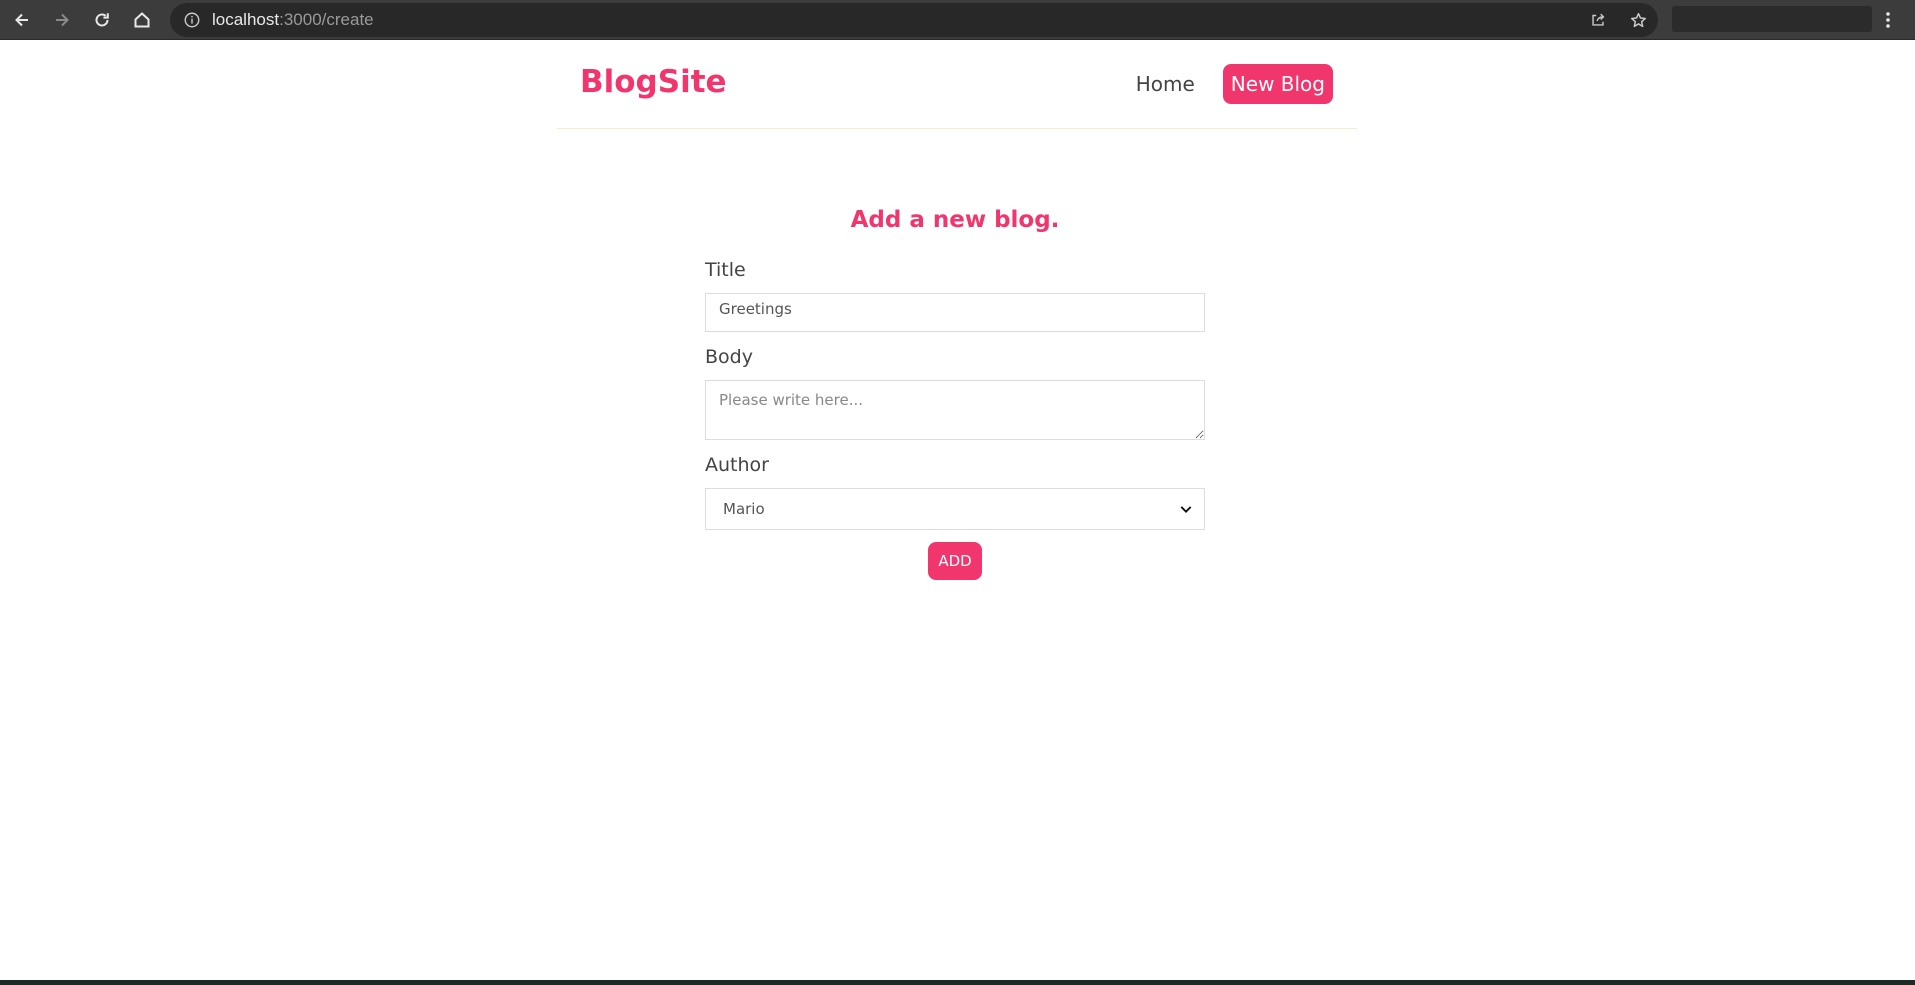 The height and width of the screenshot is (985, 1915). What do you see at coordinates (1638, 20) in the screenshot?
I see `star-icon` at bounding box center [1638, 20].